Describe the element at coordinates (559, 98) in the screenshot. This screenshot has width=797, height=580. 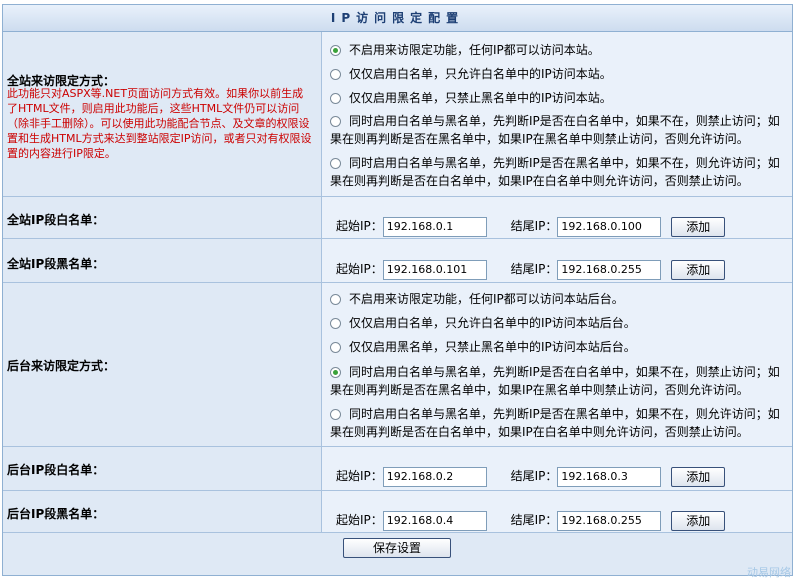
I see `site-option-3: 仅仅启用黑名单，只禁止黑名单中的IP访问本站。` at that location.